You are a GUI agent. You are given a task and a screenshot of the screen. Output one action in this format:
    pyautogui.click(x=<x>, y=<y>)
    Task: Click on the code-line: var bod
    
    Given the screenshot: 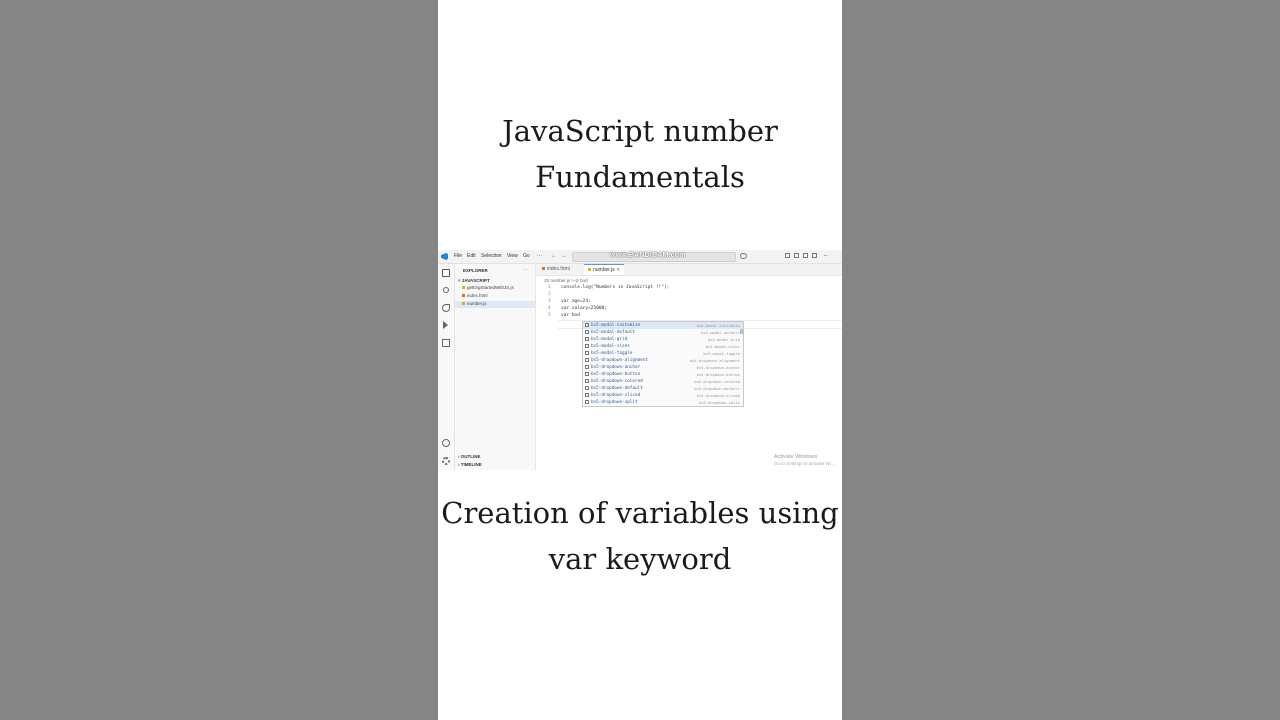 What is the action you would take?
    pyautogui.click(x=570, y=315)
    